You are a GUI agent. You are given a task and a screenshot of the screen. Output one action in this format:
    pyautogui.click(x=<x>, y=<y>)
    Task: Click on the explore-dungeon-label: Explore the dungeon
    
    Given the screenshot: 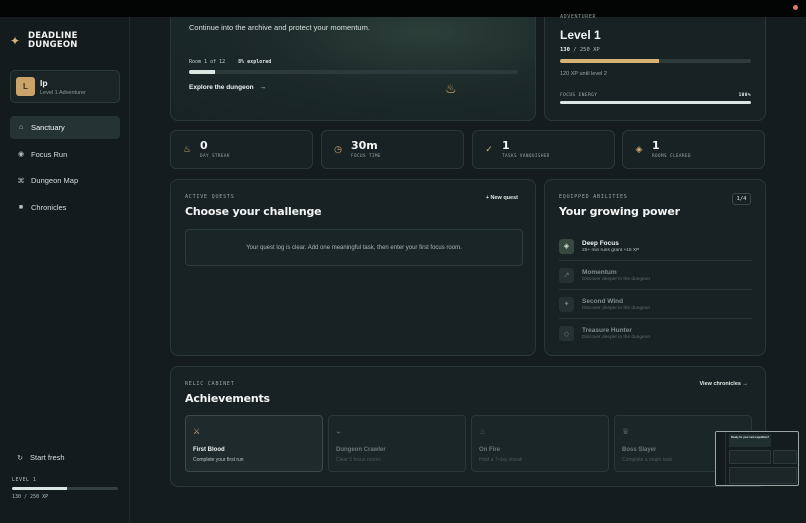 What is the action you would take?
    pyautogui.click(x=221, y=87)
    